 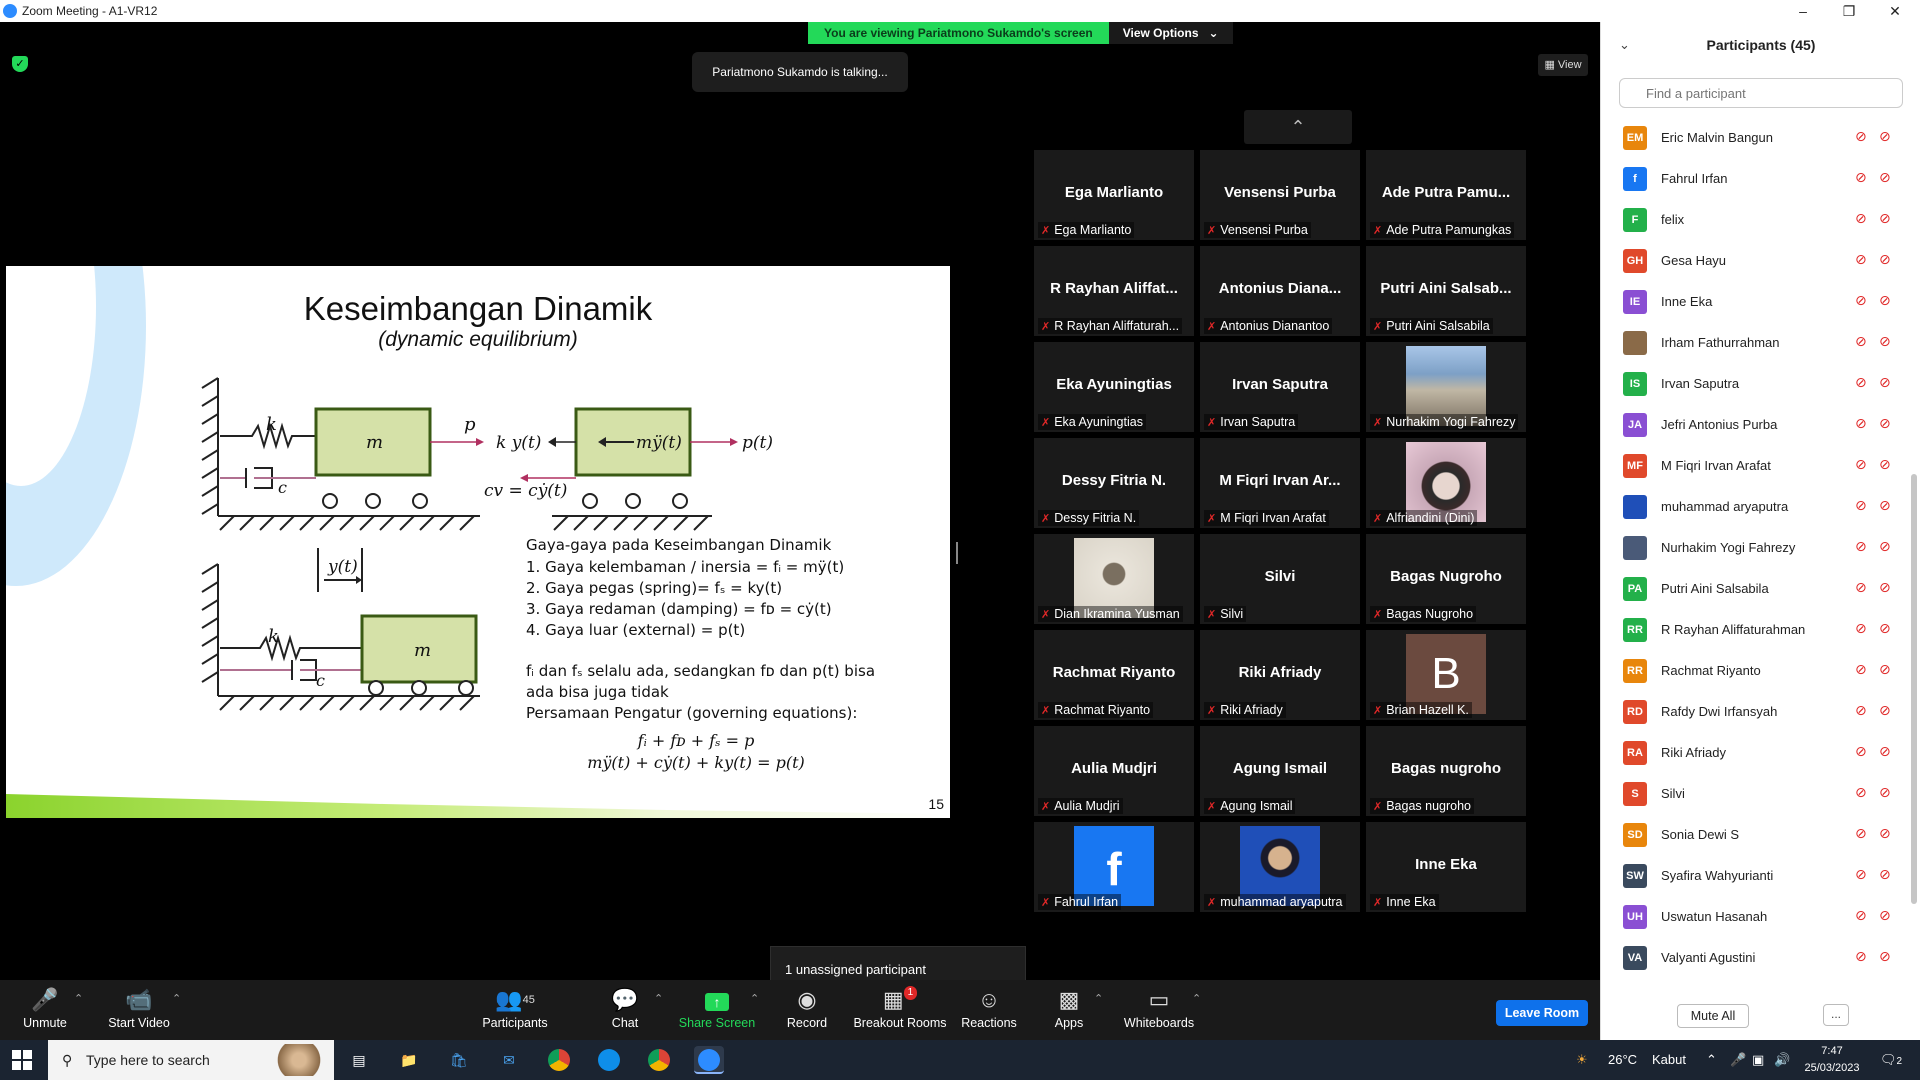 I want to click on video-tile: Ade Putra Pamu... ✗ Ade Putra Pamungkas, so click(x=1446, y=195).